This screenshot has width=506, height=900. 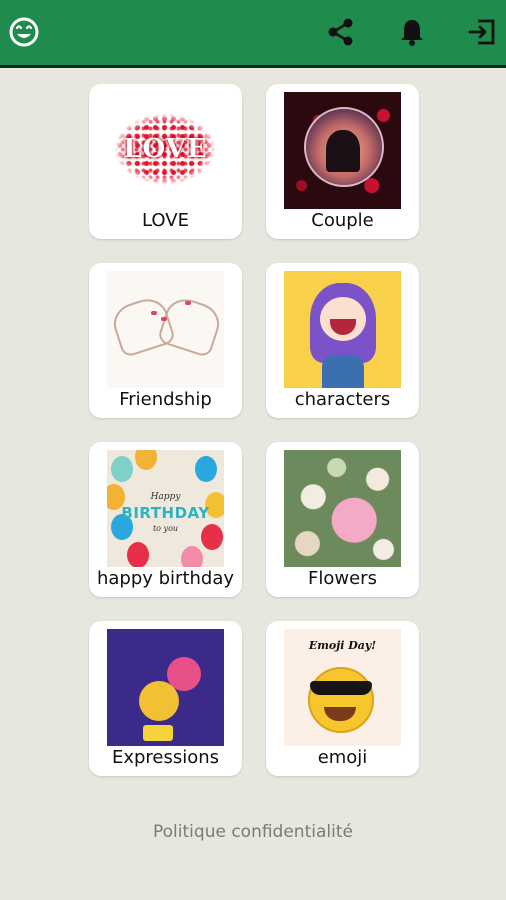 What do you see at coordinates (342, 757) in the screenshot?
I see `category-label: emoji` at bounding box center [342, 757].